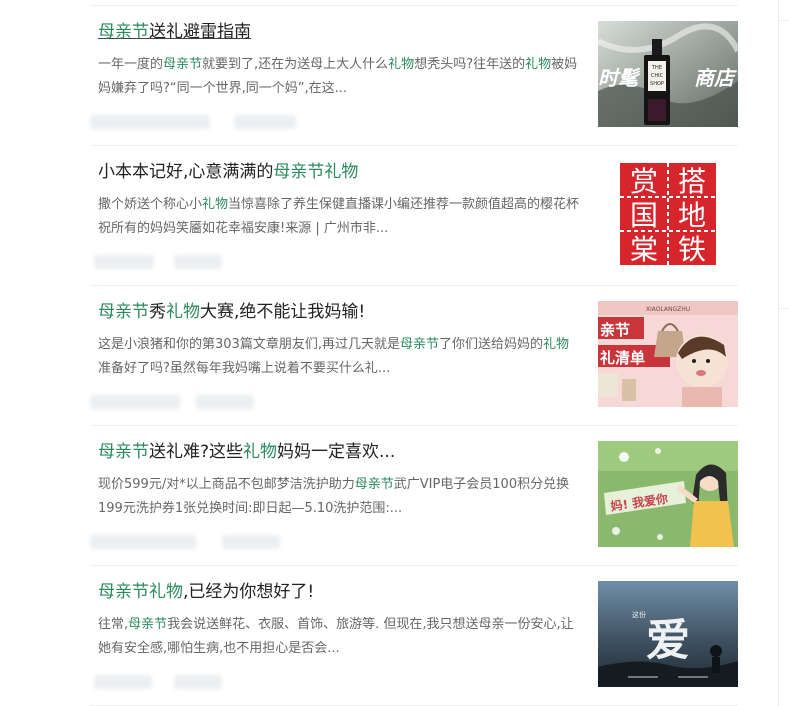 This screenshot has width=789, height=706. Describe the element at coordinates (692, 181) in the screenshot. I see `svg-text: 搭` at that location.